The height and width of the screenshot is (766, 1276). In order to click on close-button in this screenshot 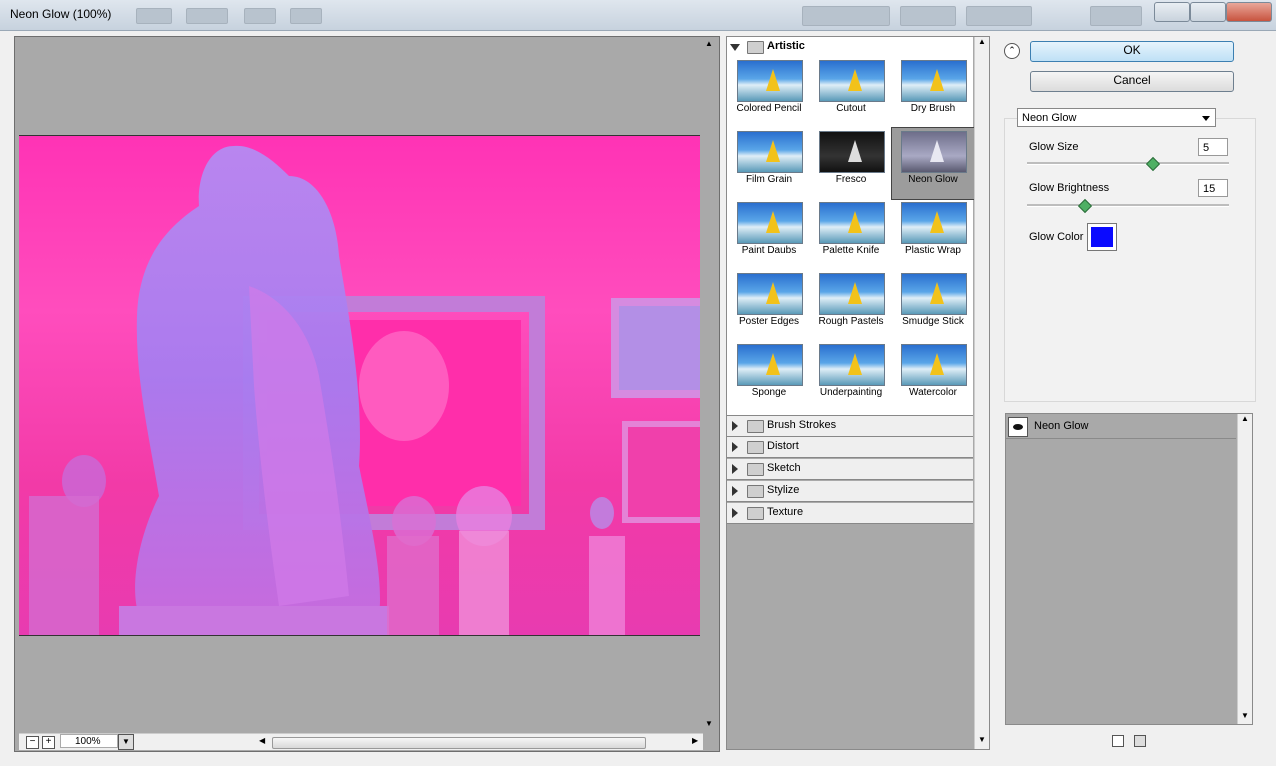, I will do `click(1249, 12)`.